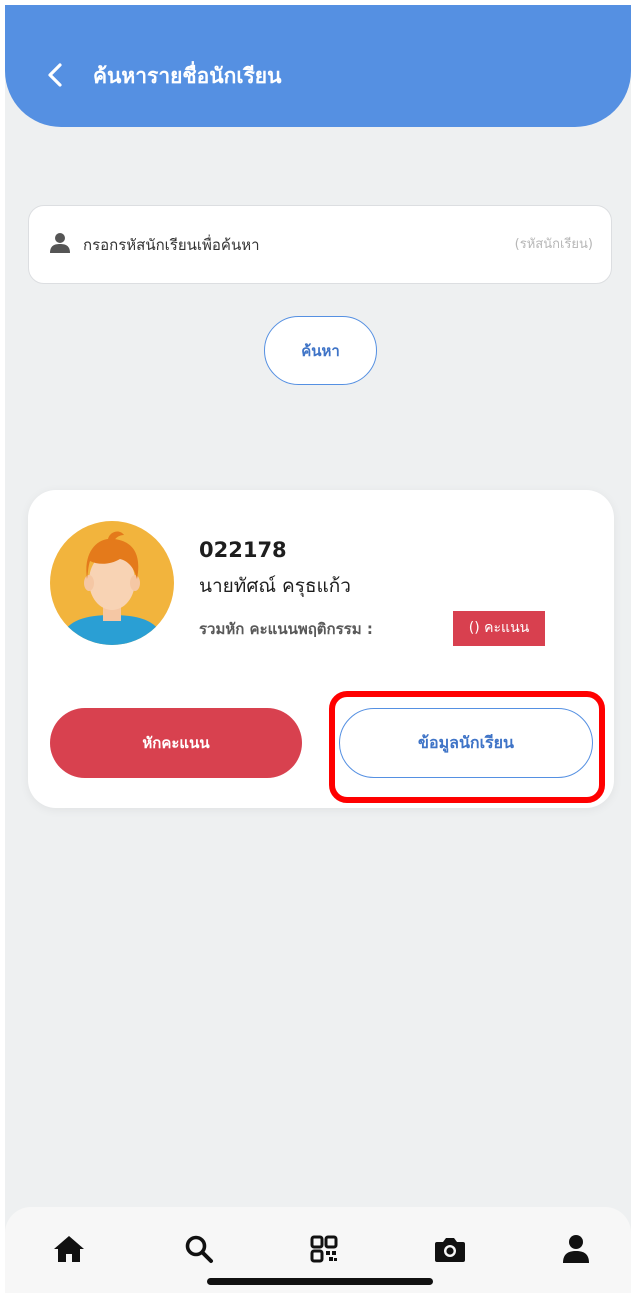 This screenshot has height=1293, width=632. Describe the element at coordinates (286, 629) in the screenshot. I see `score-label: รวมหัก คะแนนพฤติกรรม :` at that location.